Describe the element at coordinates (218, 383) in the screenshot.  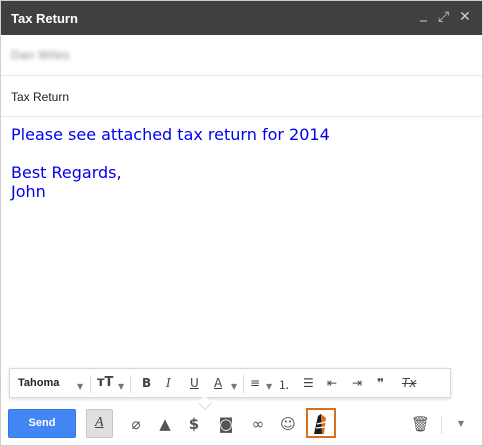
I see `text-color-icon: A` at that location.